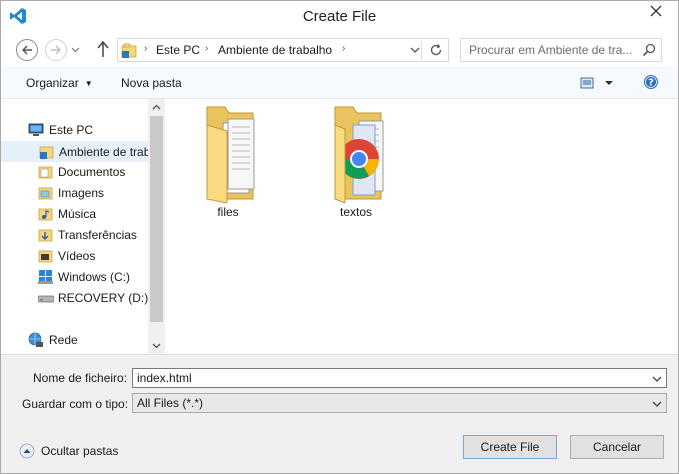 Image resolution: width=679 pixels, height=474 pixels. Describe the element at coordinates (52, 83) in the screenshot. I see `organize-label: Organizar` at that location.